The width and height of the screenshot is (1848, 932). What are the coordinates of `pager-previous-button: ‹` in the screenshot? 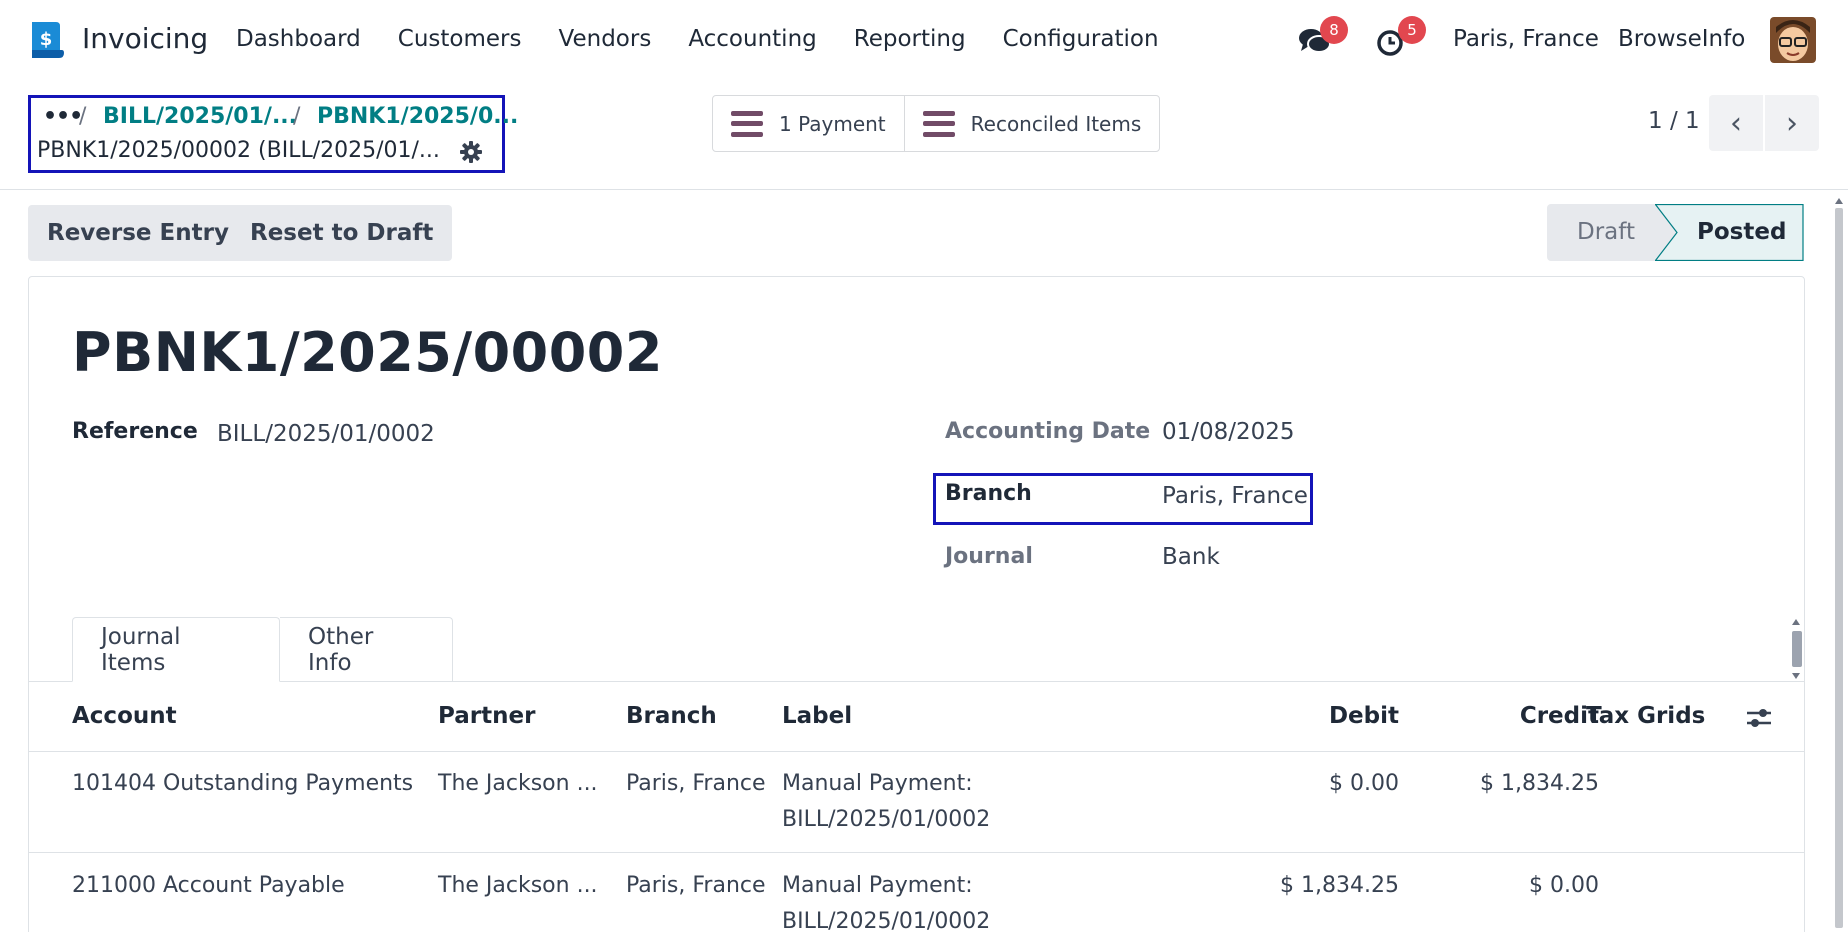 It's located at (1736, 123).